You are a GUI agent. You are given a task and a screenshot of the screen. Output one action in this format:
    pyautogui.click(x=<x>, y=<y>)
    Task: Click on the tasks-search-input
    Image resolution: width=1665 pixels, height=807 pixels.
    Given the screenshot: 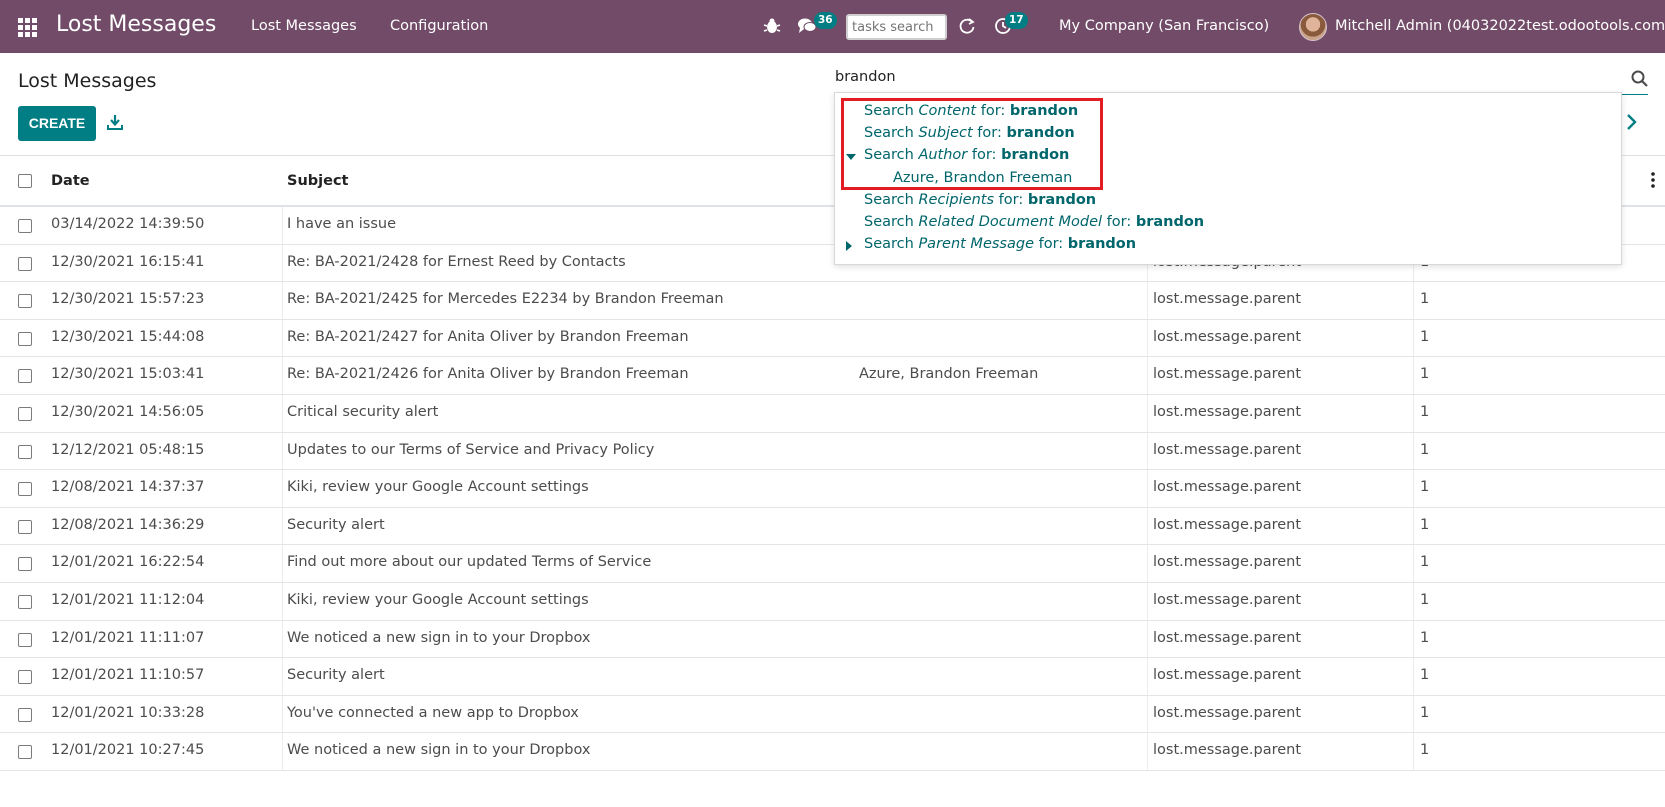 What is the action you would take?
    pyautogui.click(x=896, y=27)
    